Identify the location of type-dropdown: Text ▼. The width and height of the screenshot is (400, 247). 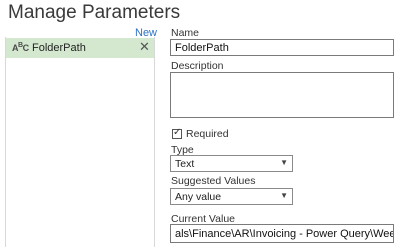
(231, 163).